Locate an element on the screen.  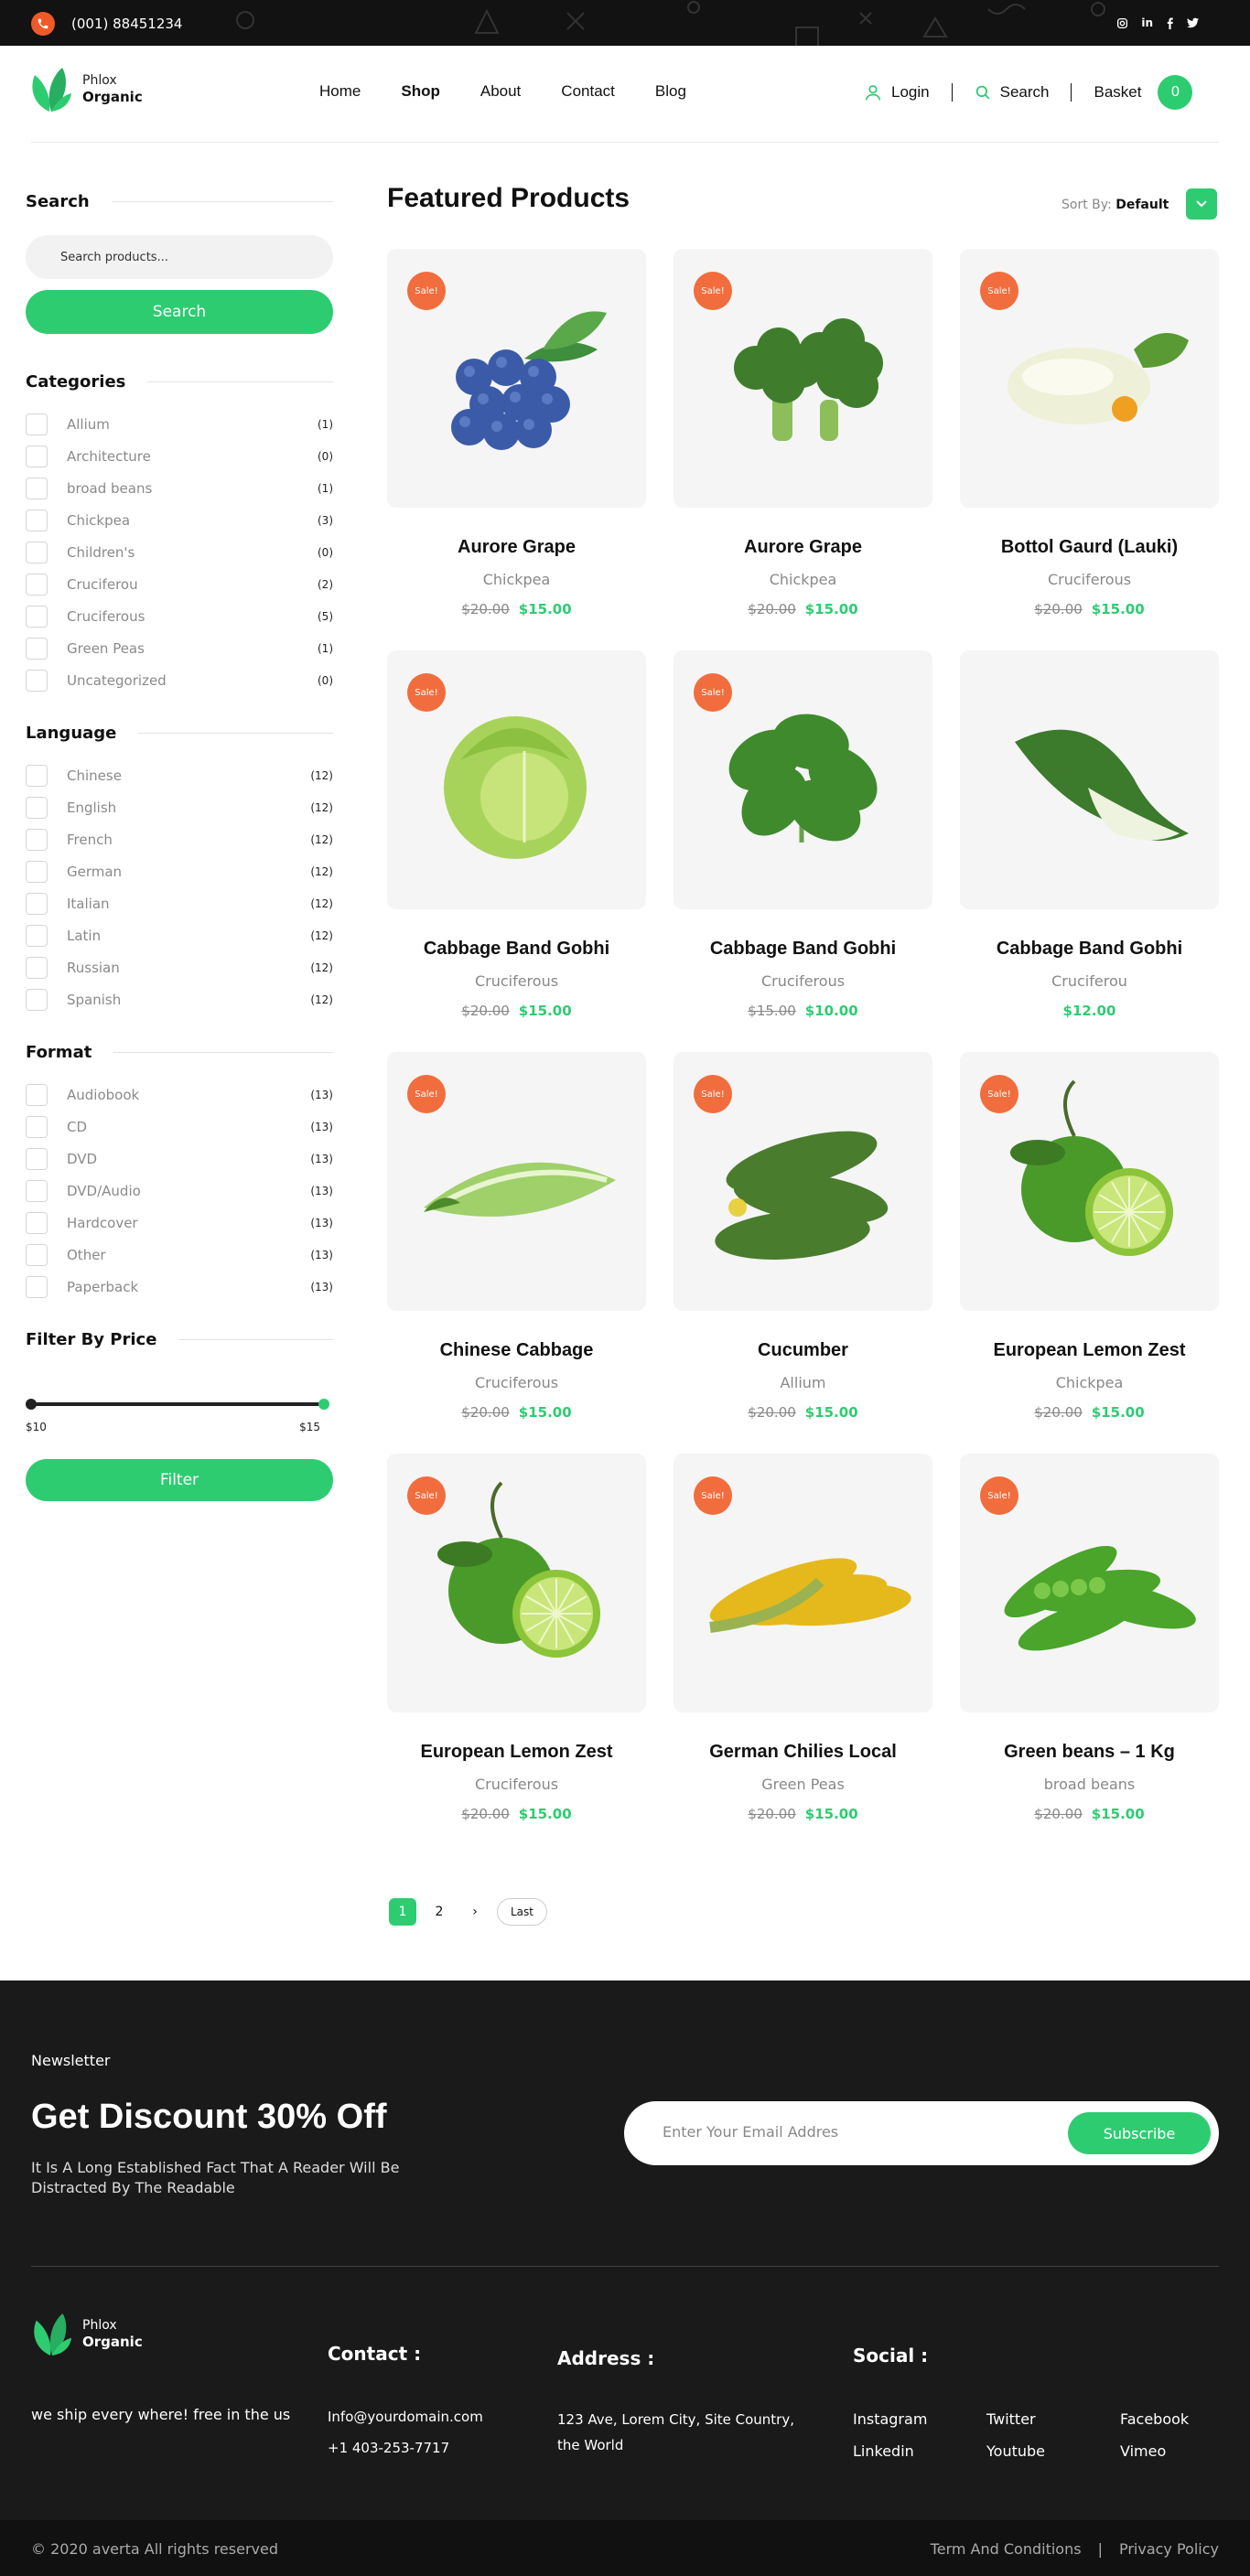
search-link: Search is located at coordinates (1012, 92).